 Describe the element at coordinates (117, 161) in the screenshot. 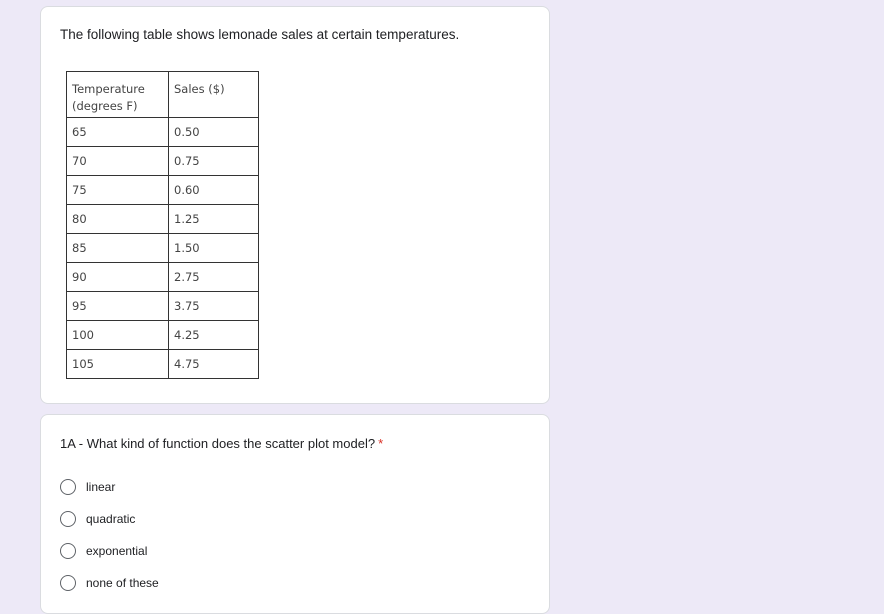

I see `cell-temperature: 70` at that location.